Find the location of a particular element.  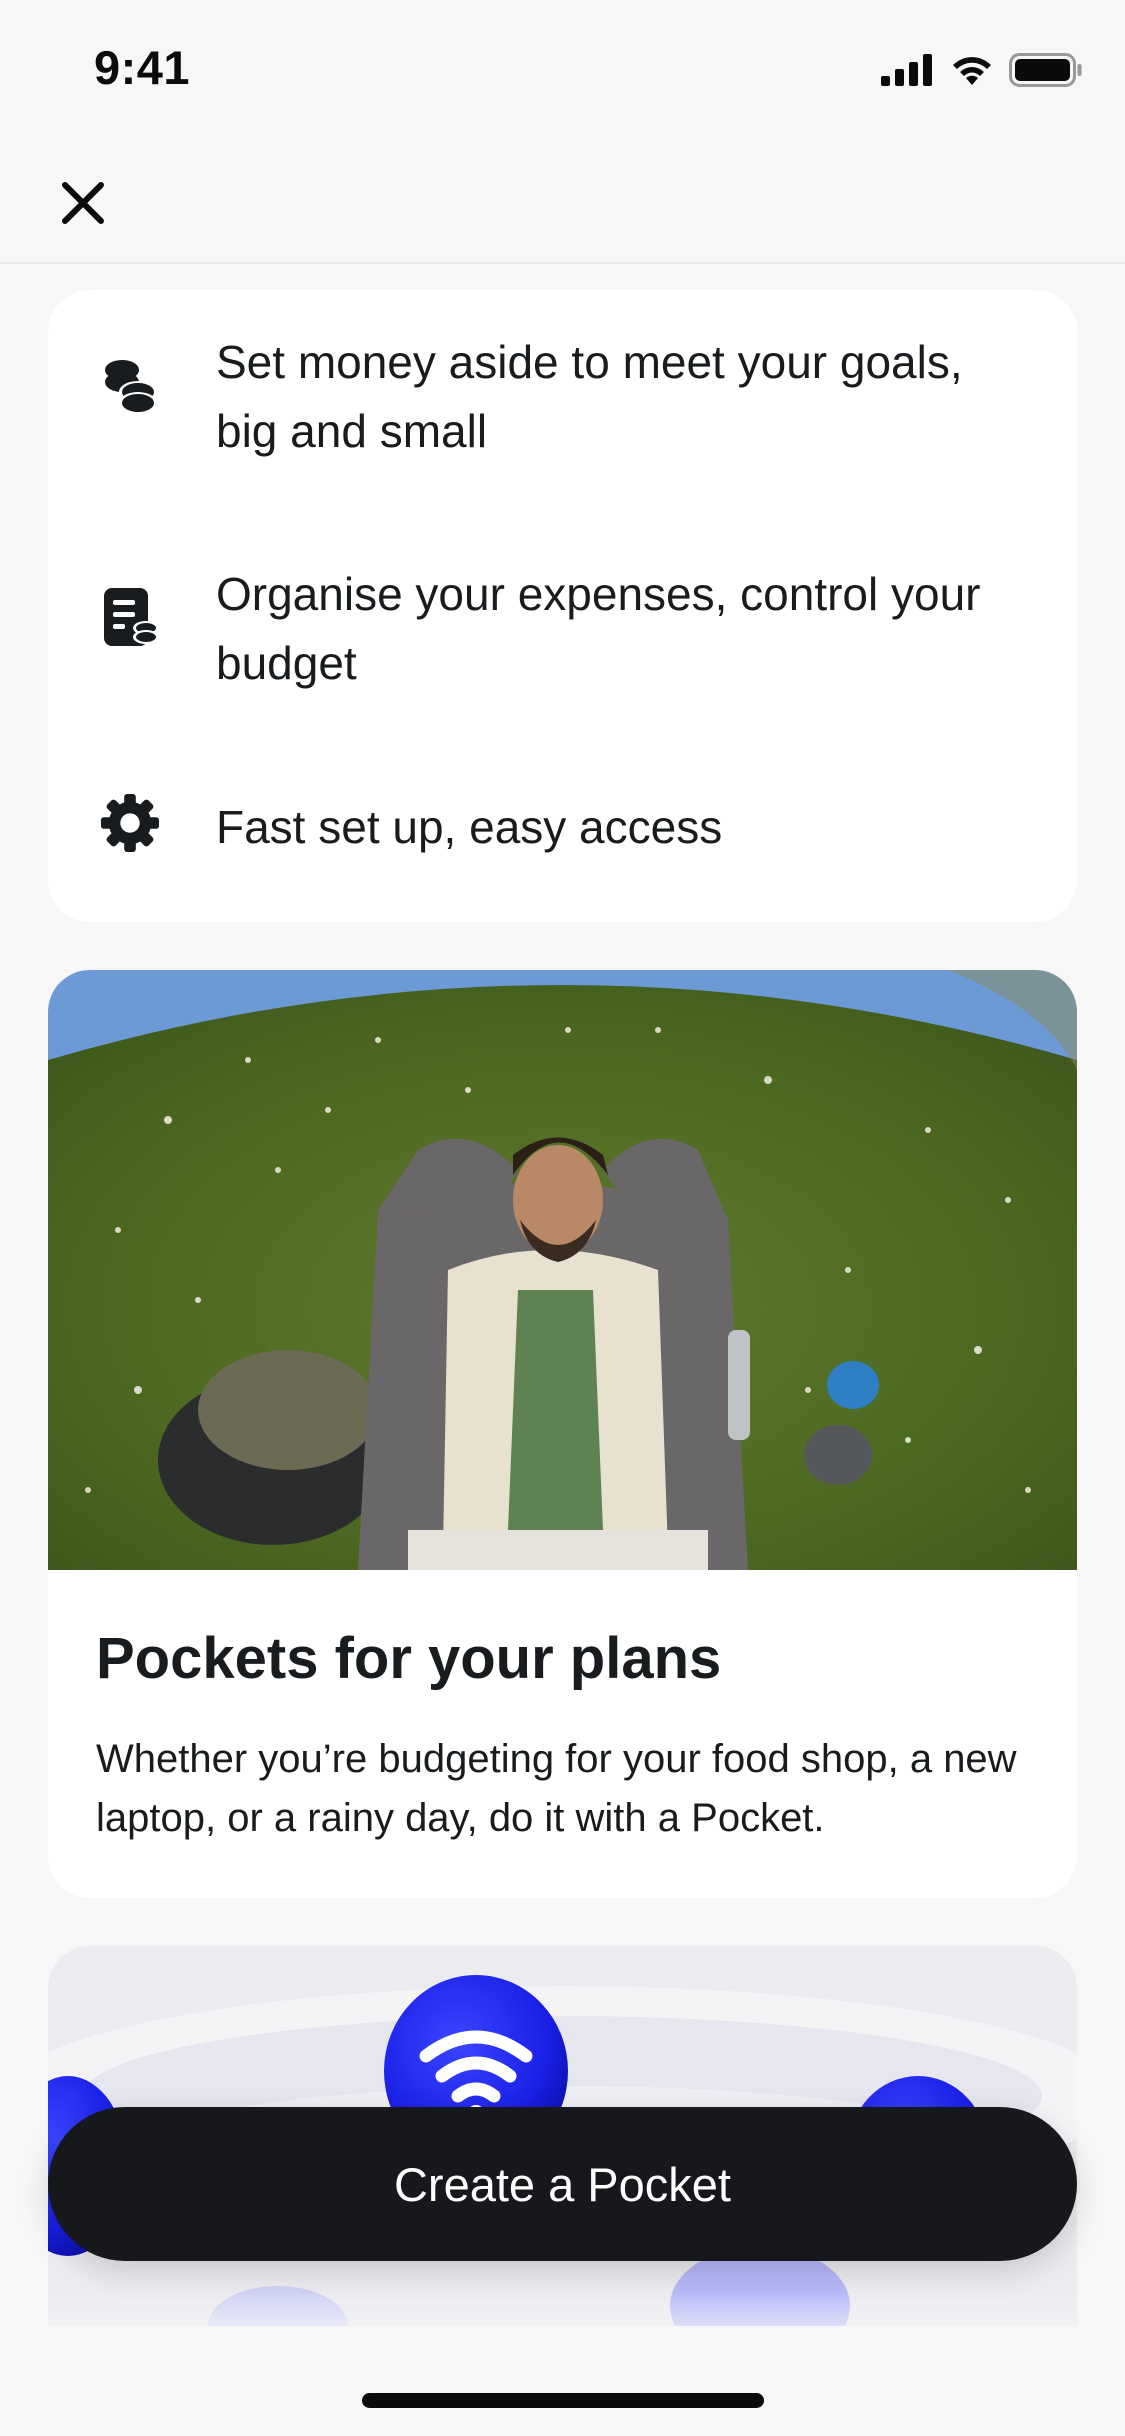

close-icon is located at coordinates (83, 203).